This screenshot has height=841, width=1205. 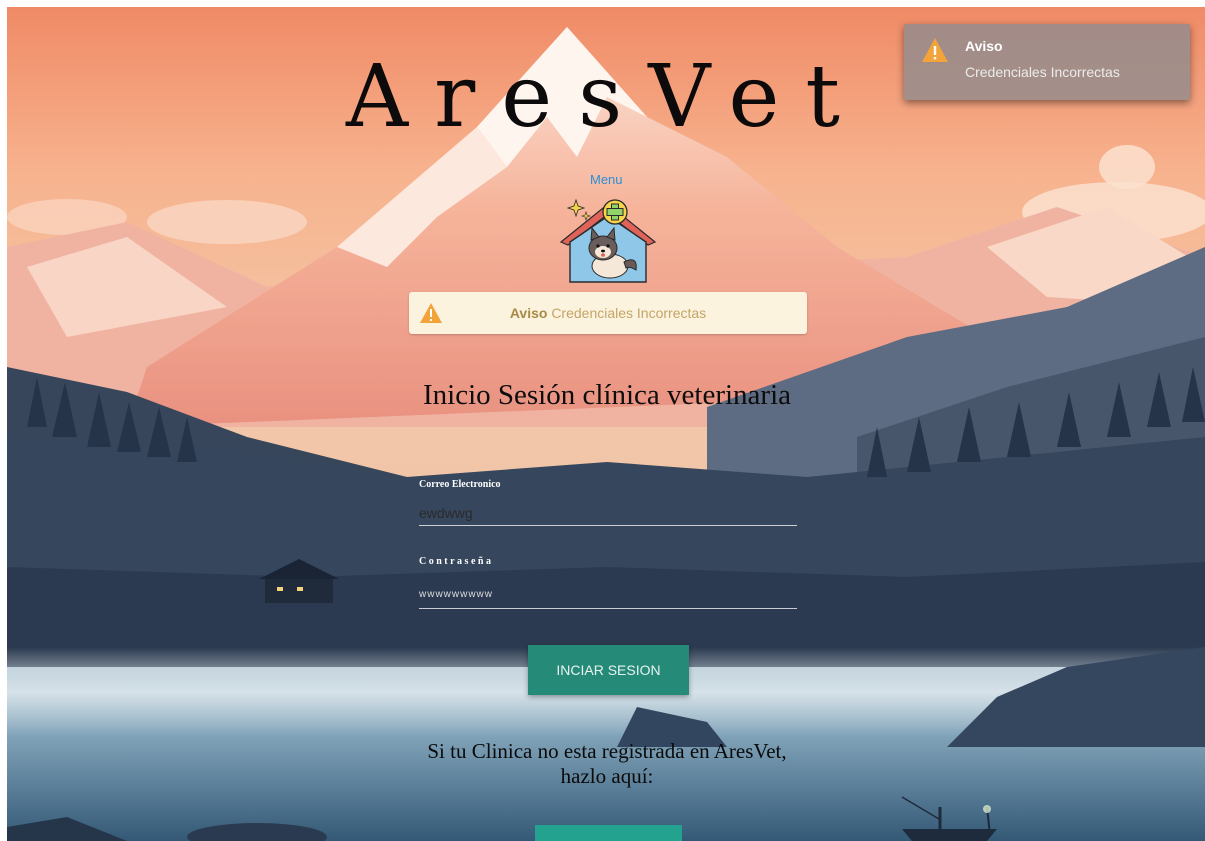 What do you see at coordinates (607, 395) in the screenshot?
I see `login-heading: Inicio Sesión clínica veterinaria` at bounding box center [607, 395].